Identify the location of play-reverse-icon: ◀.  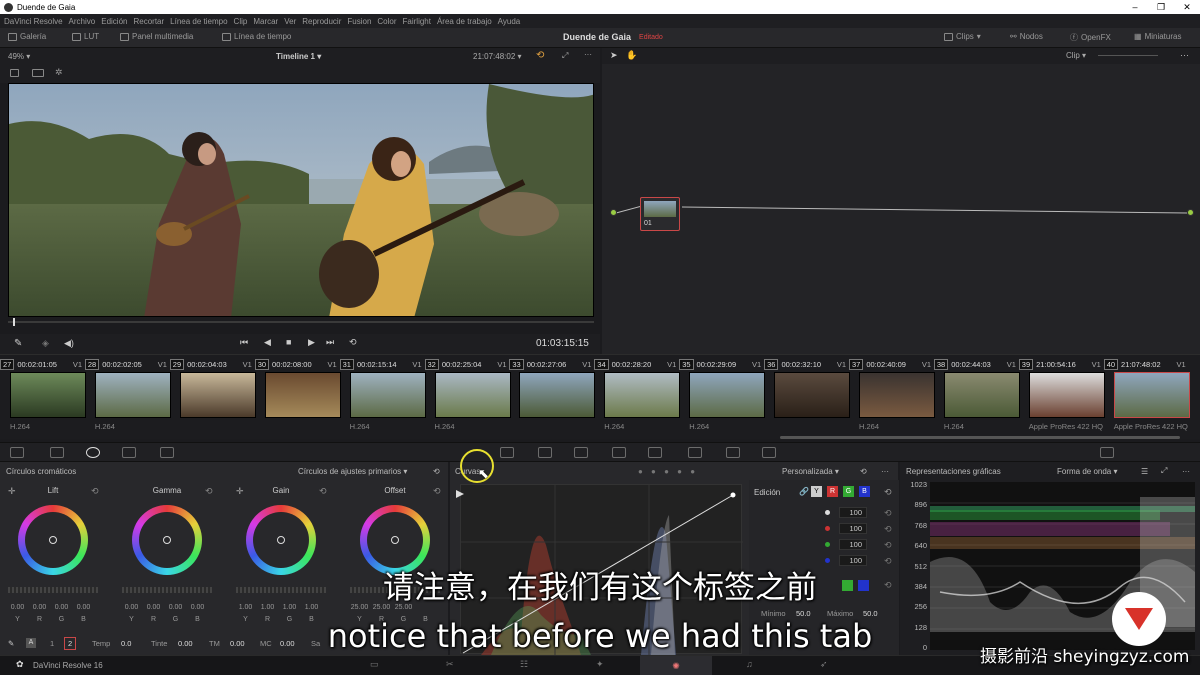
(267, 342).